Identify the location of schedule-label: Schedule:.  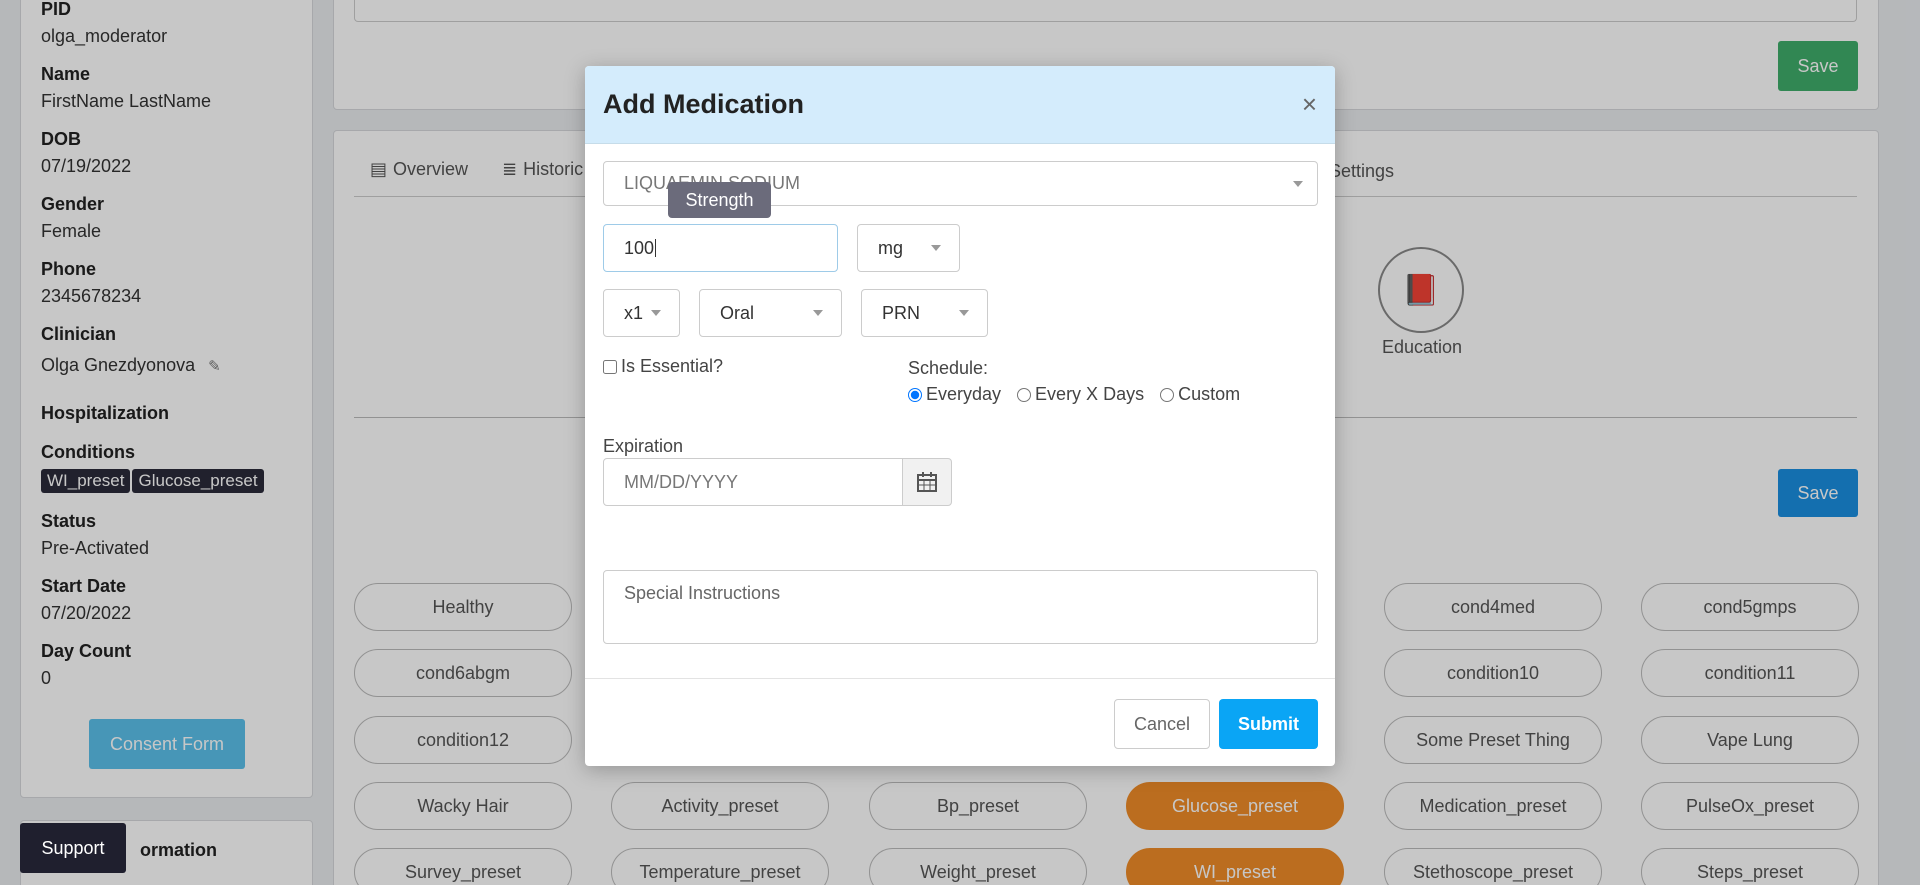
(948, 368).